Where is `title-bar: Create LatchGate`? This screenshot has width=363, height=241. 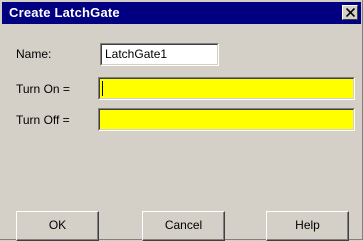 title-bar: Create LatchGate is located at coordinates (181, 13).